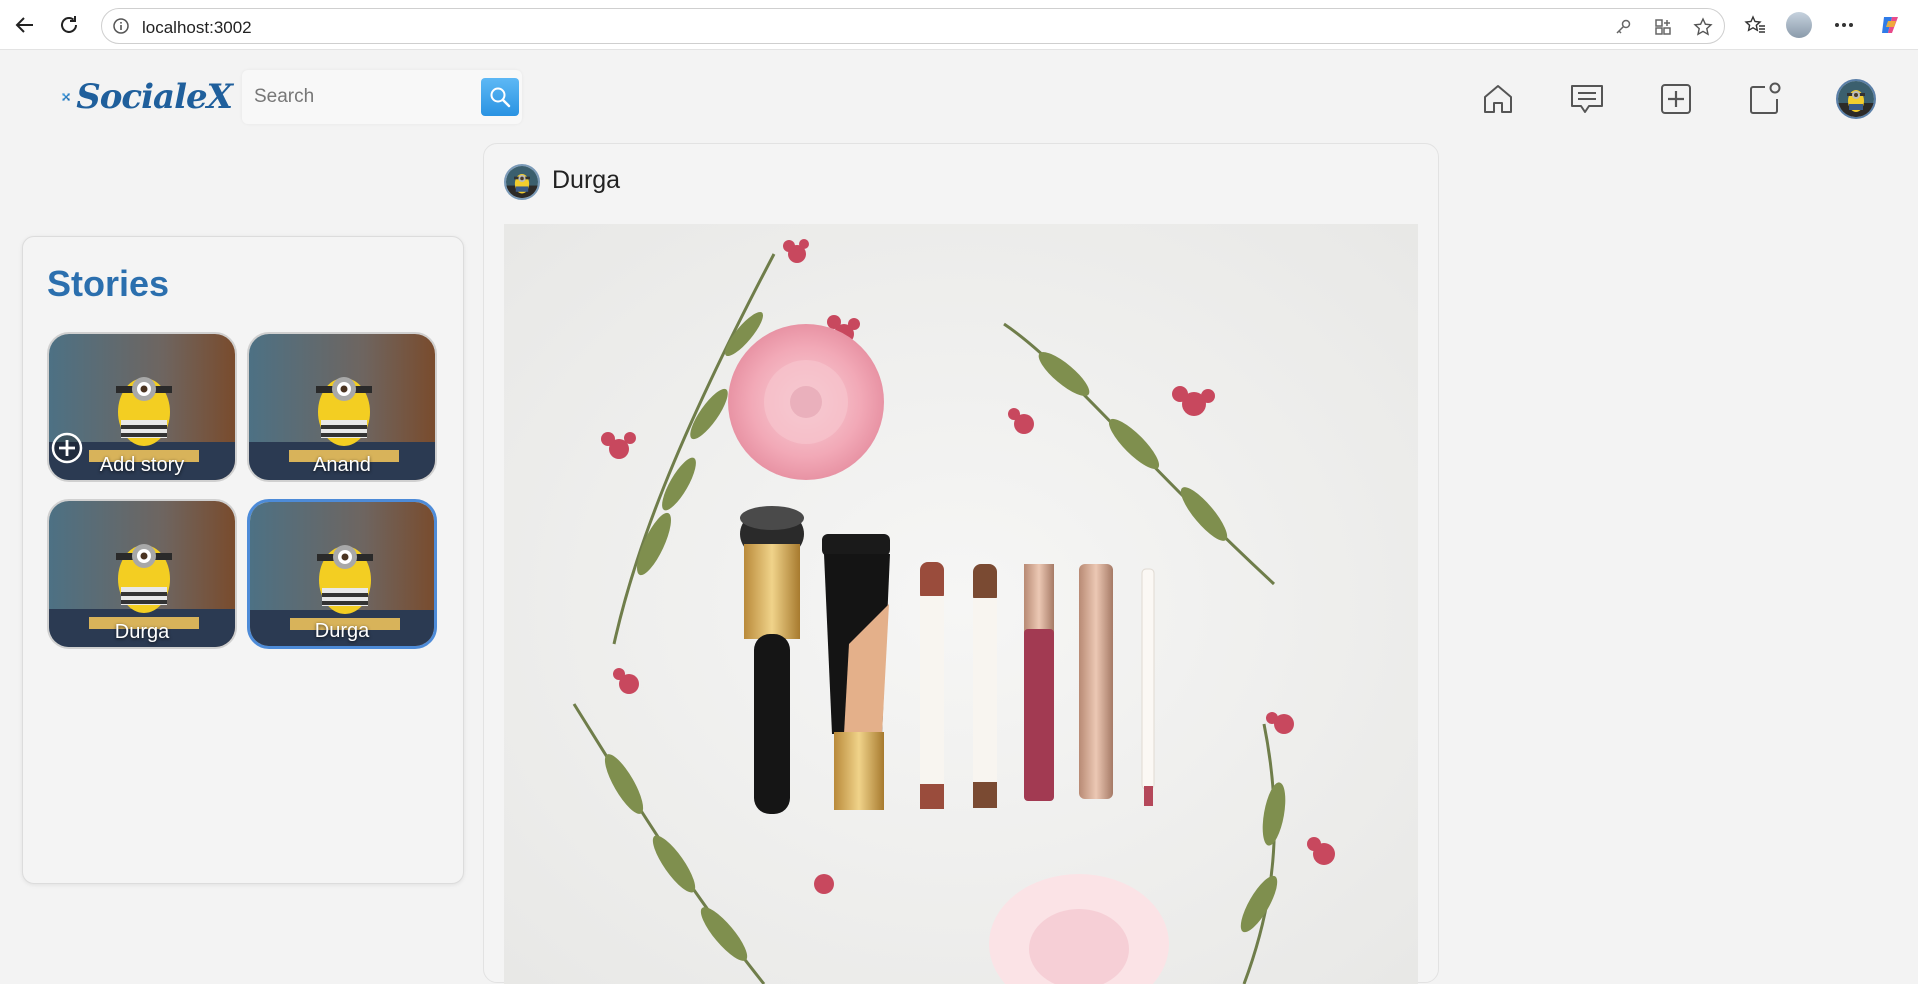  I want to click on home-icon, so click(1498, 99).